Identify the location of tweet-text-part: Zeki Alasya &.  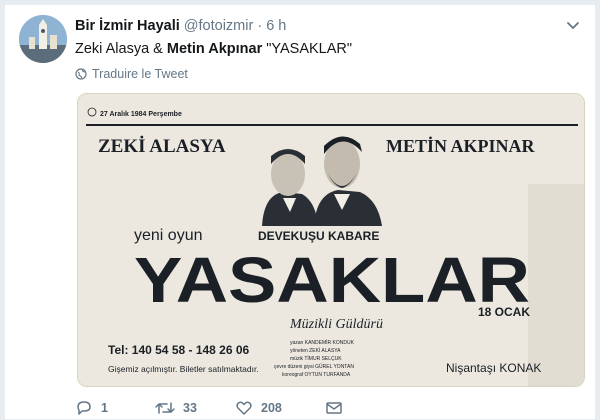
(121, 49).